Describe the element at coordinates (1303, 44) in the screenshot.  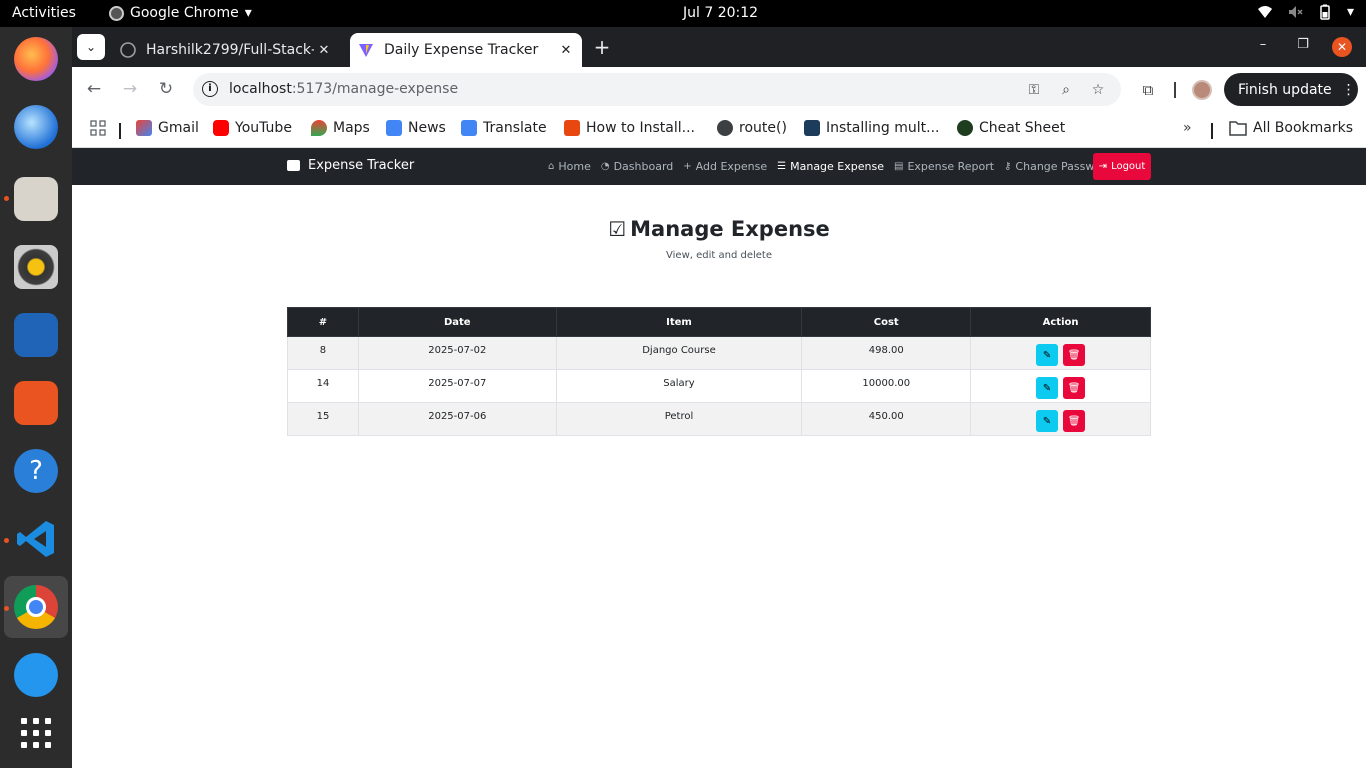
I see `restore-icon: ❐` at that location.